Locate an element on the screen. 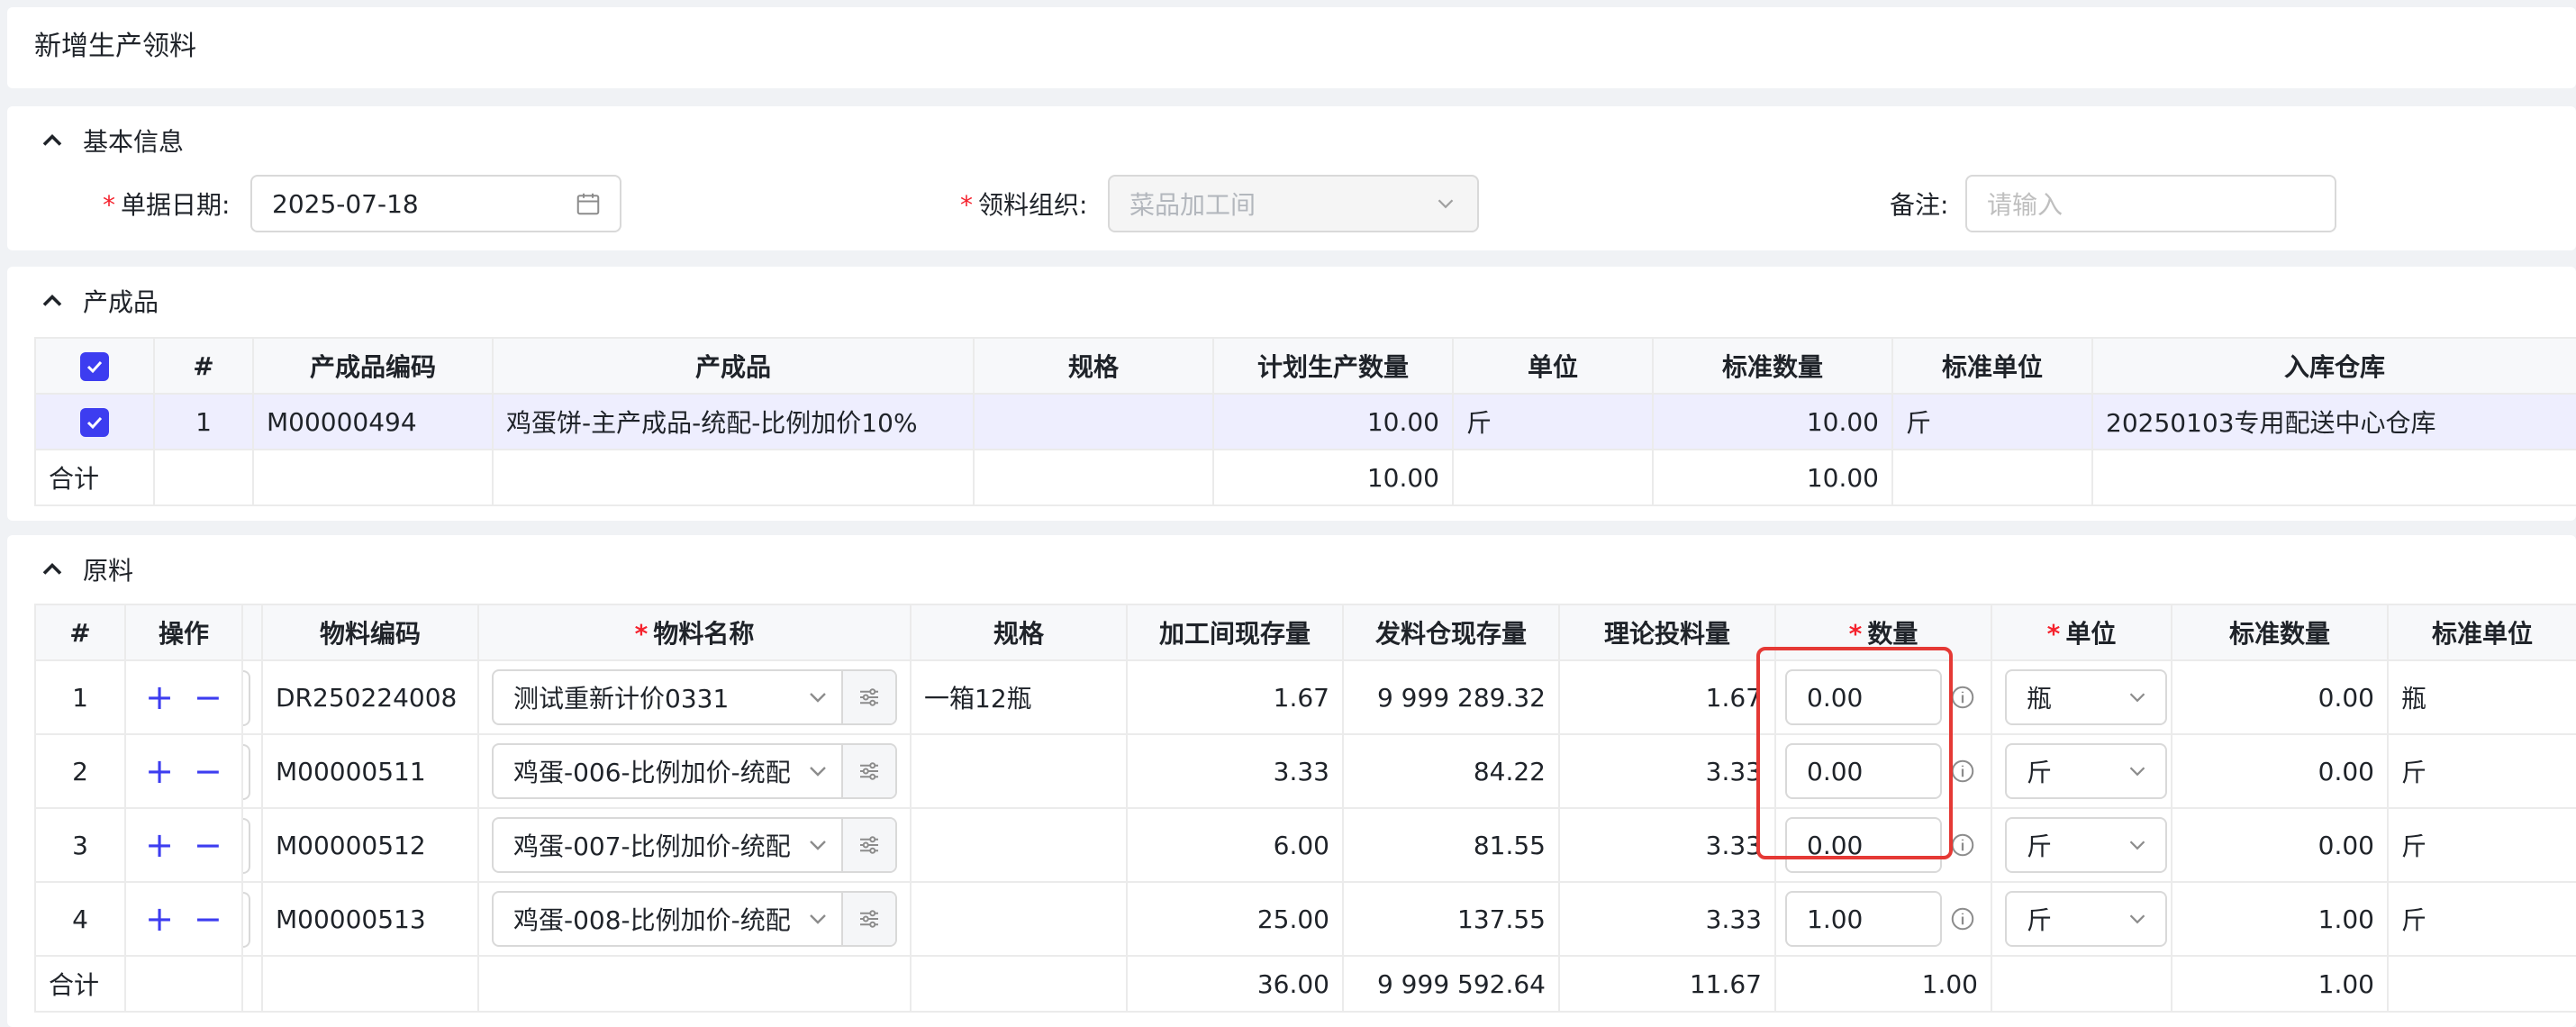 The image size is (2576, 1027). row-index: 4 is located at coordinates (80, 919).